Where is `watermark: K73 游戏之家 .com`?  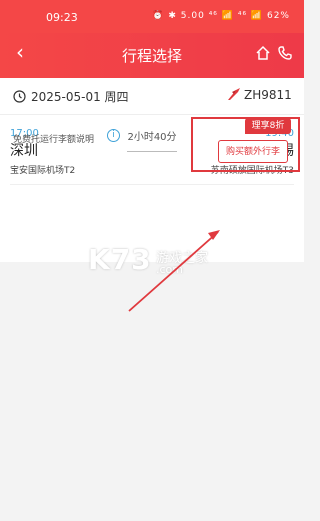 watermark: K73 游戏之家 .com is located at coordinates (158, 263).